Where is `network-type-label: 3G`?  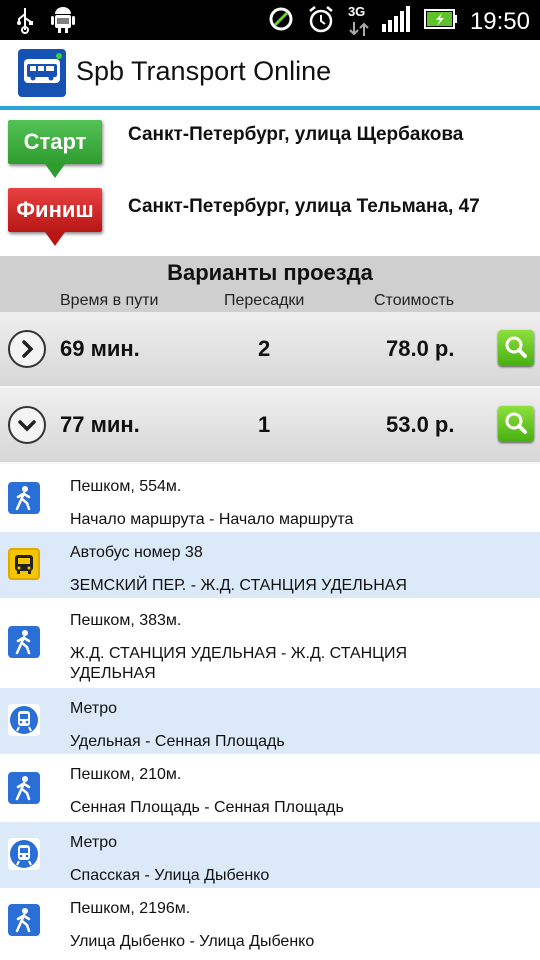
network-type-label: 3G is located at coordinates (356, 11).